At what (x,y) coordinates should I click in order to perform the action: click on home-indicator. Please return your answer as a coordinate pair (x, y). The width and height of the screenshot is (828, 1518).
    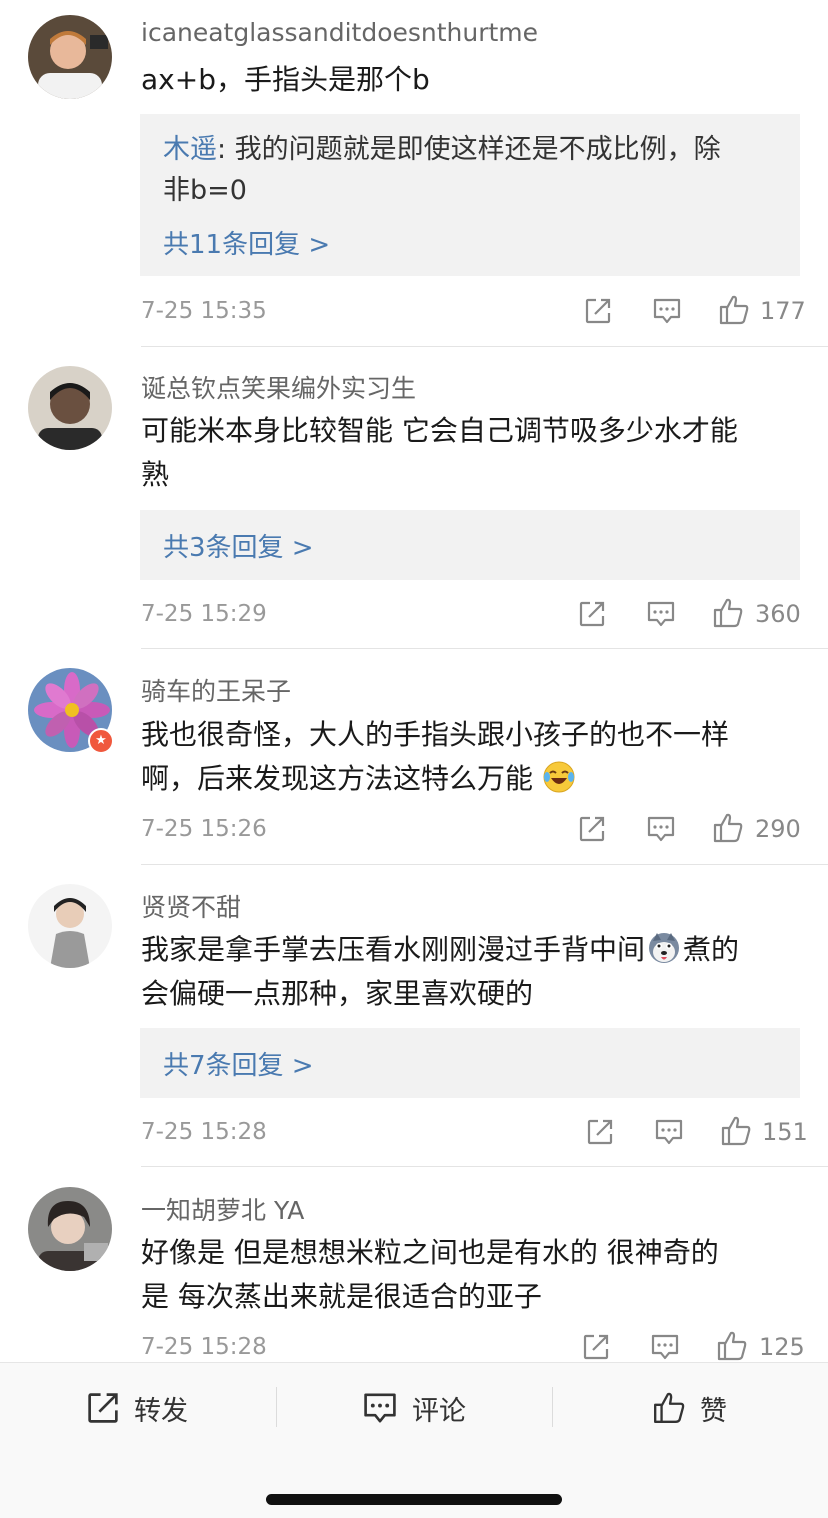
    Looking at the image, I should click on (414, 1499).